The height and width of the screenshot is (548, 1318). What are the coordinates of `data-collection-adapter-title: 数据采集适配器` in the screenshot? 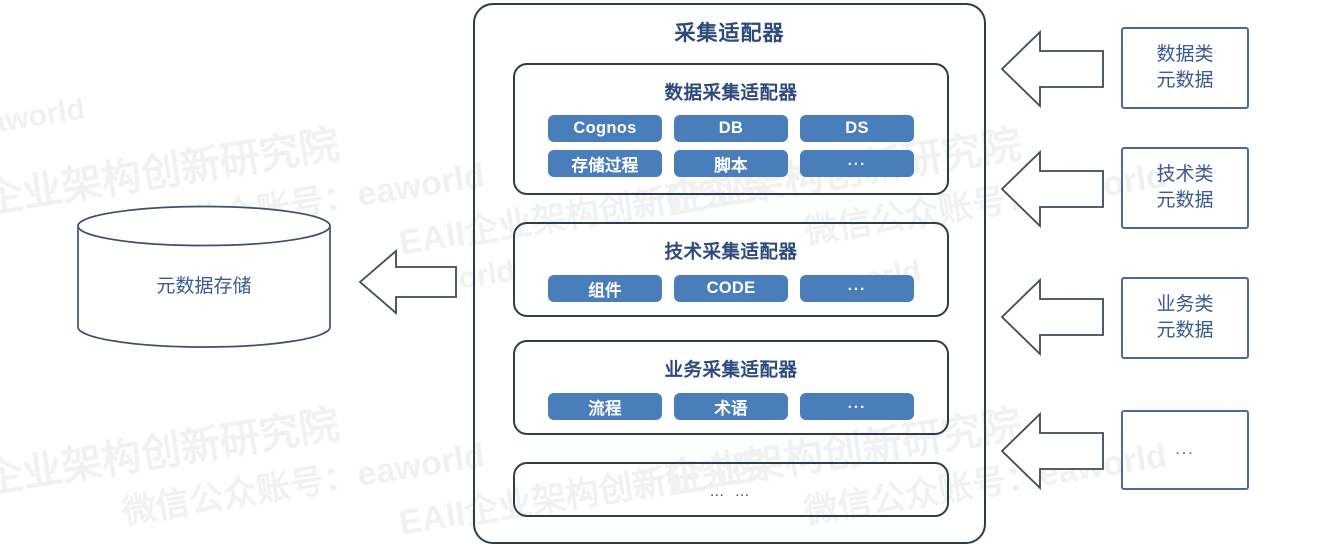 It's located at (731, 92).